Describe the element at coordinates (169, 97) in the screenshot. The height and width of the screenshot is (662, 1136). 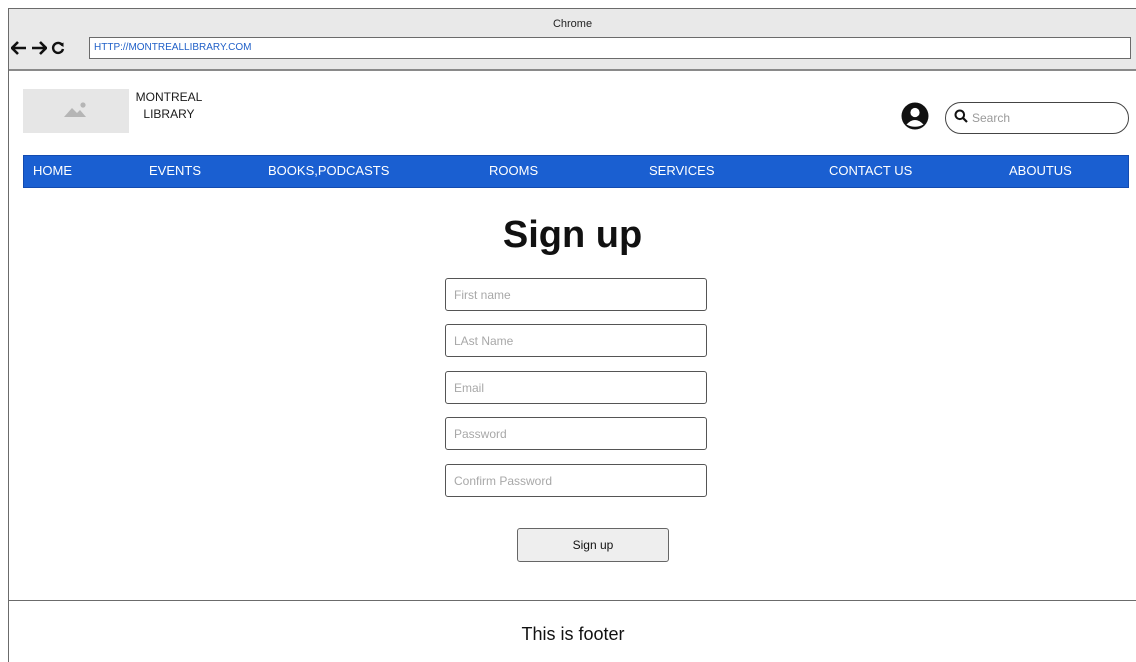
I see `brand-line-1: MONTREAL` at that location.